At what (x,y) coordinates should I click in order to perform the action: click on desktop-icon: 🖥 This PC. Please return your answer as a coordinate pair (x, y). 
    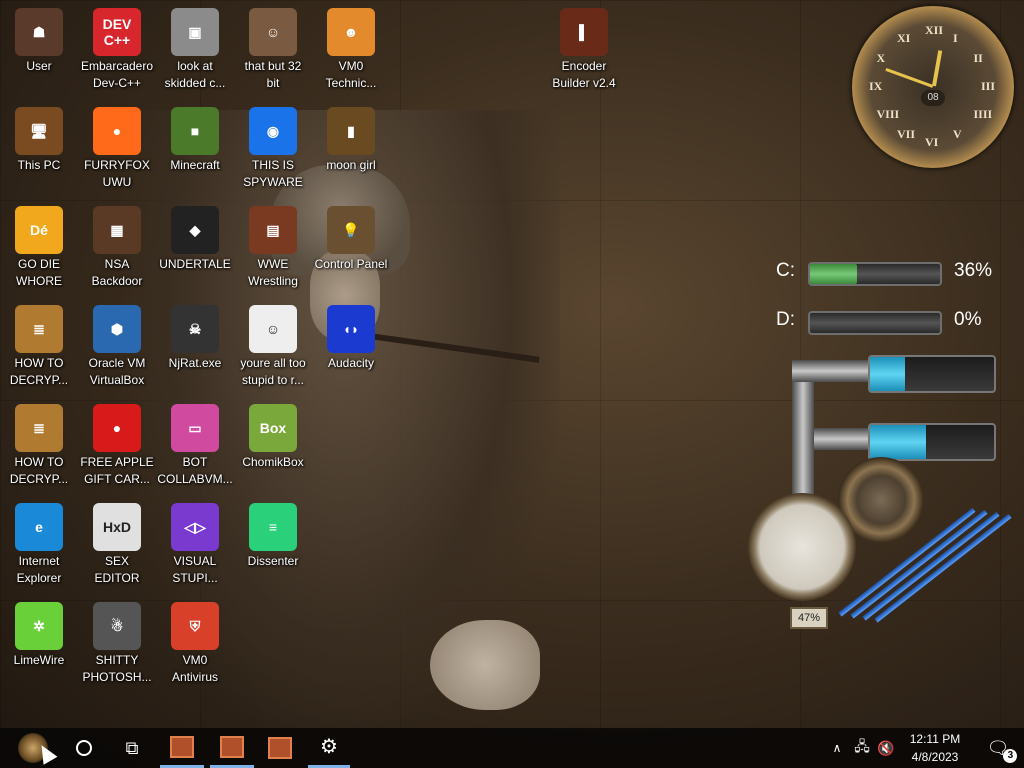
    Looking at the image, I should click on (39, 140).